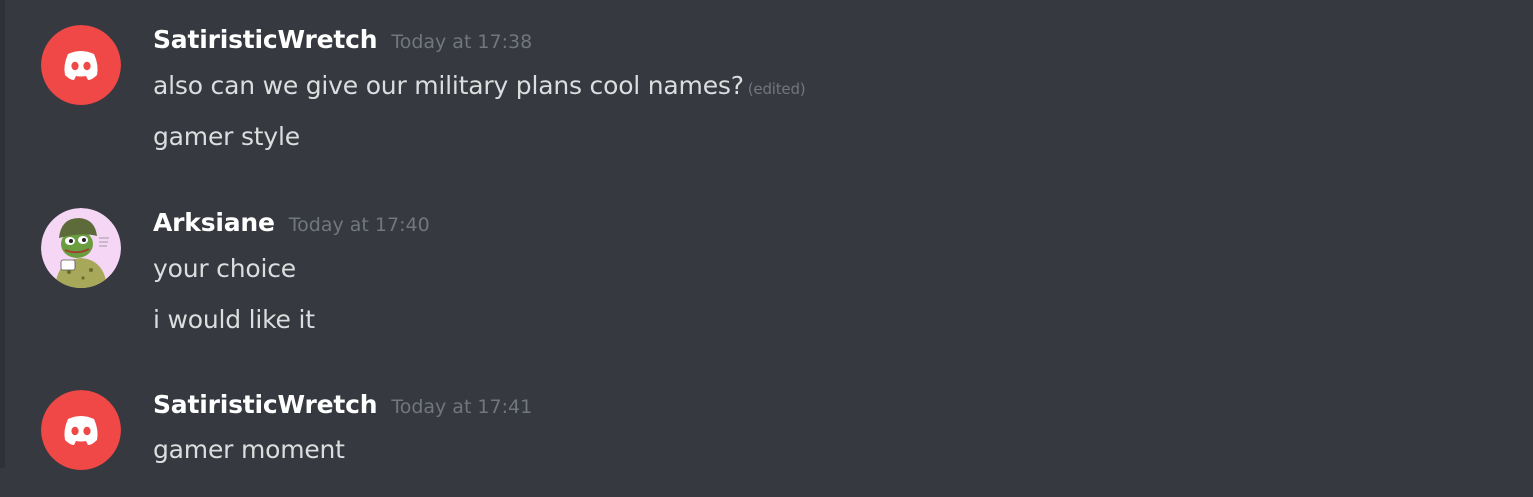 Image resolution: width=1533 pixels, height=497 pixels. I want to click on message-text: gamer moment, so click(249, 449).